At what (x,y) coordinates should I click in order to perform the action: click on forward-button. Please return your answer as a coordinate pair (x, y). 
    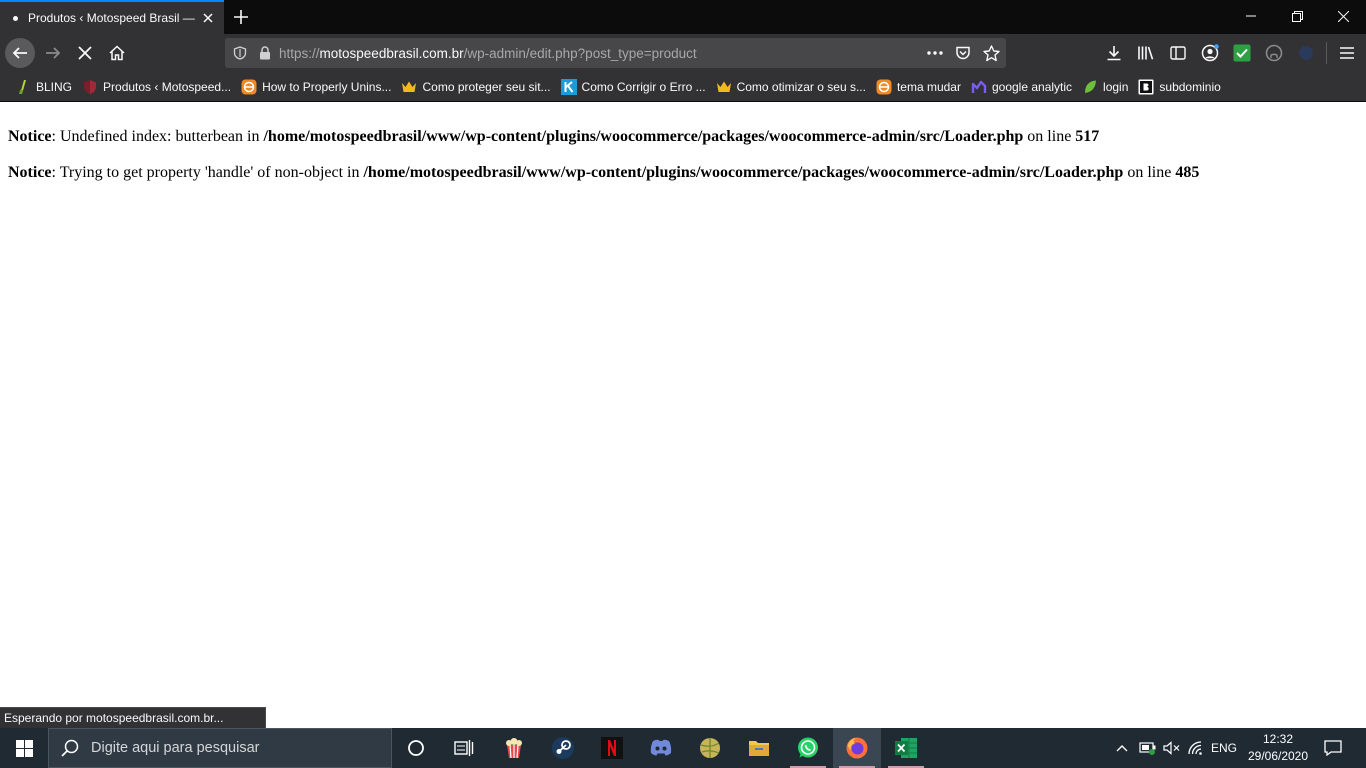
    Looking at the image, I should click on (53, 53).